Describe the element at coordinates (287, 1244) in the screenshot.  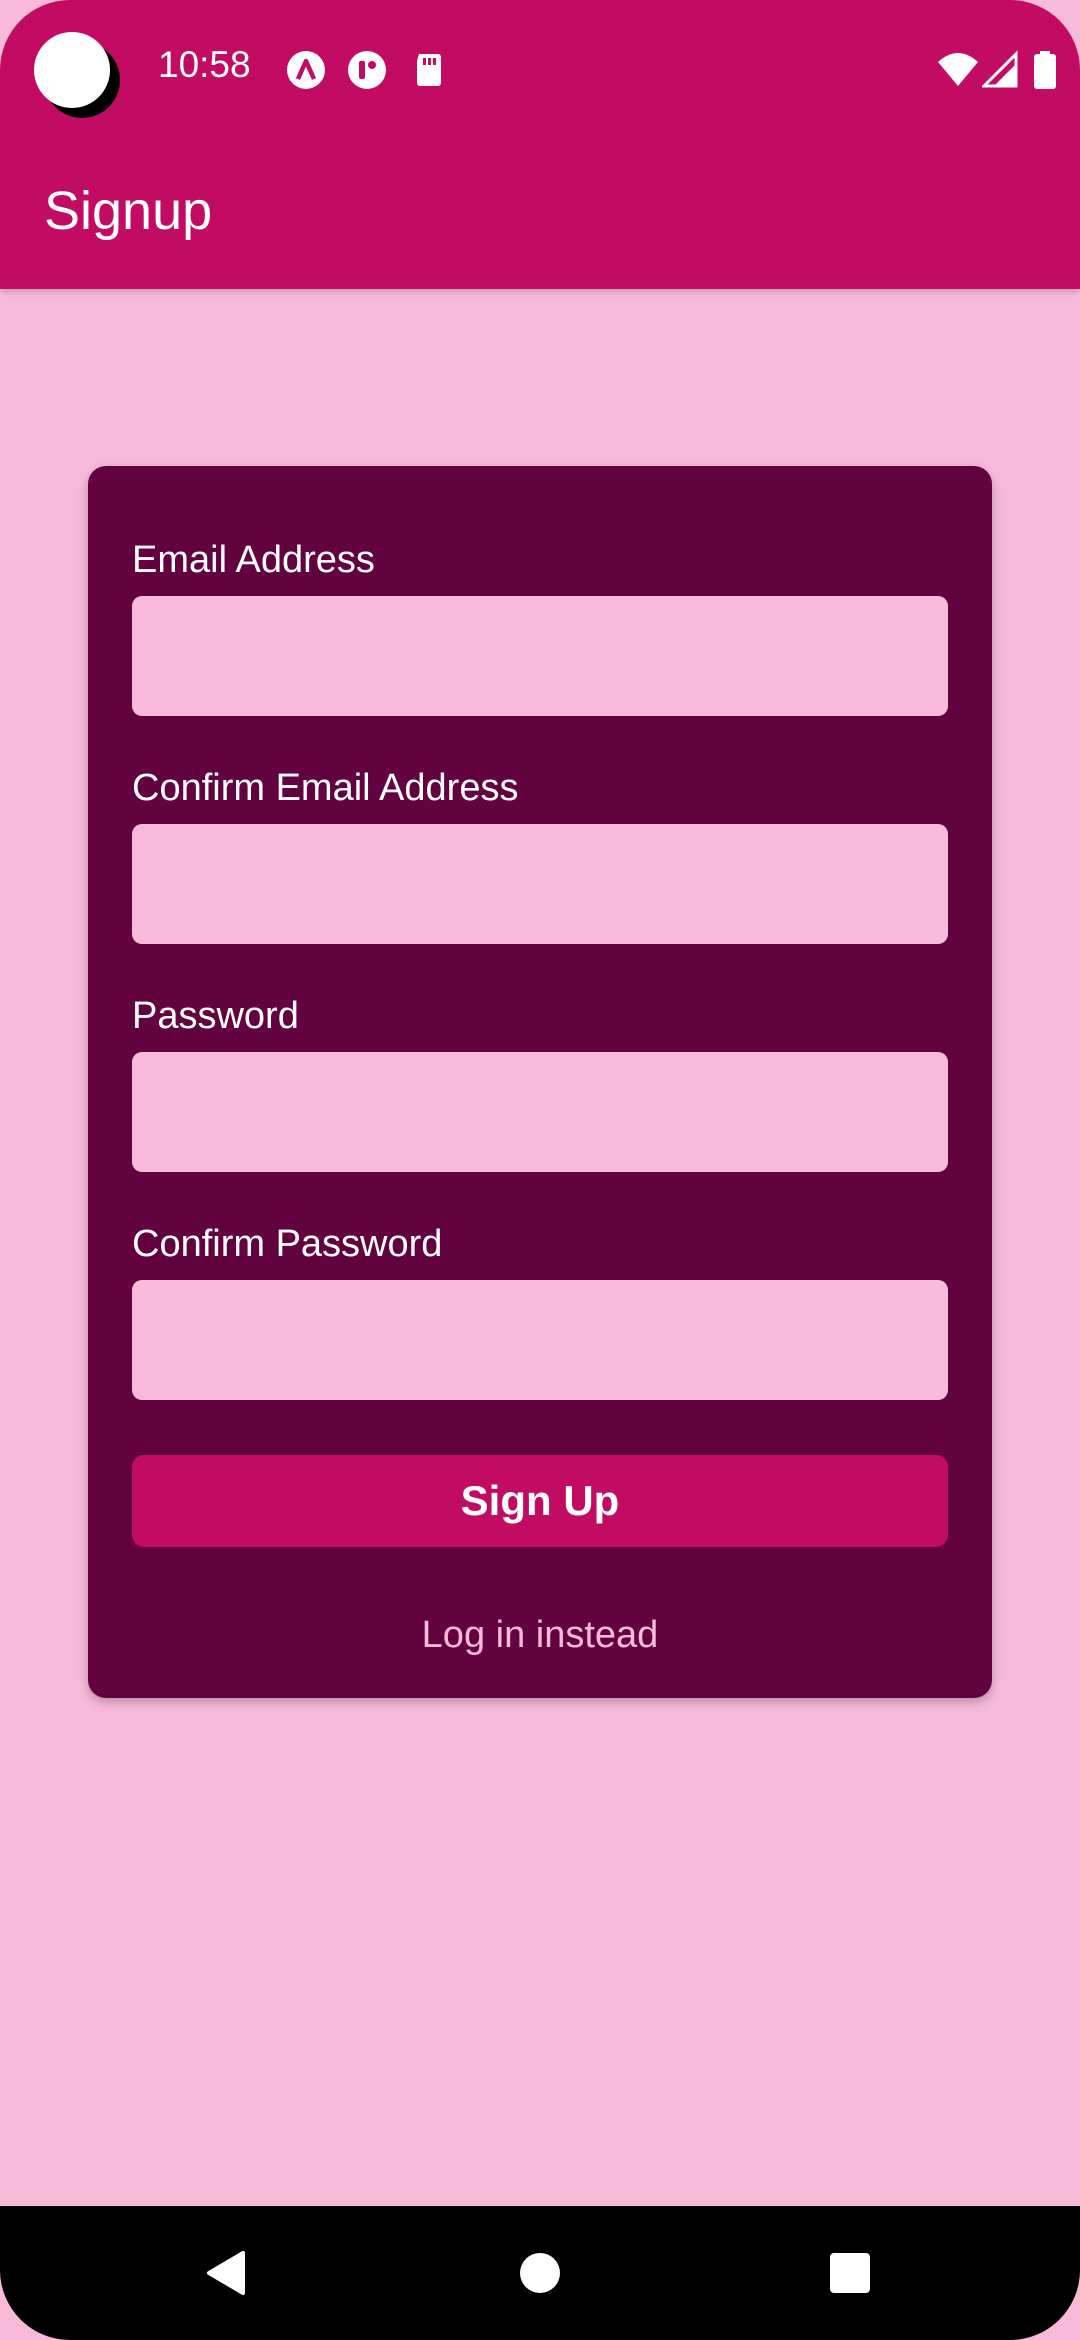
I see `confirm-password-label: Confirm Password` at that location.